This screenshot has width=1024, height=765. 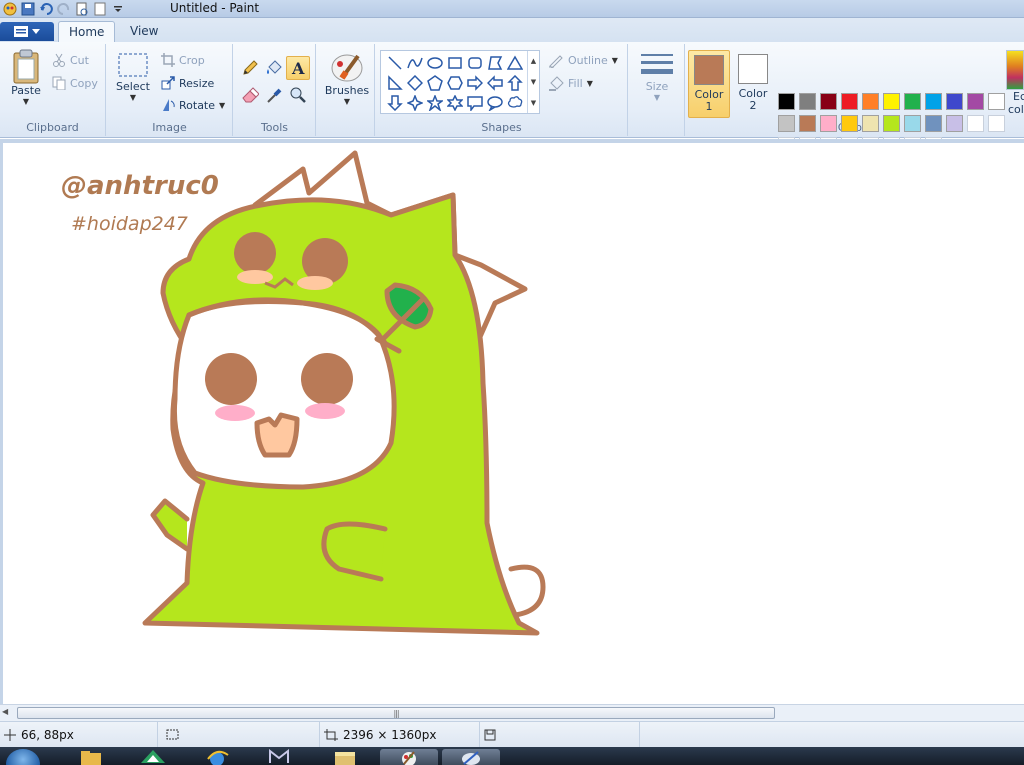 What do you see at coordinates (415, 63) in the screenshot?
I see `curve-shape-icon` at bounding box center [415, 63].